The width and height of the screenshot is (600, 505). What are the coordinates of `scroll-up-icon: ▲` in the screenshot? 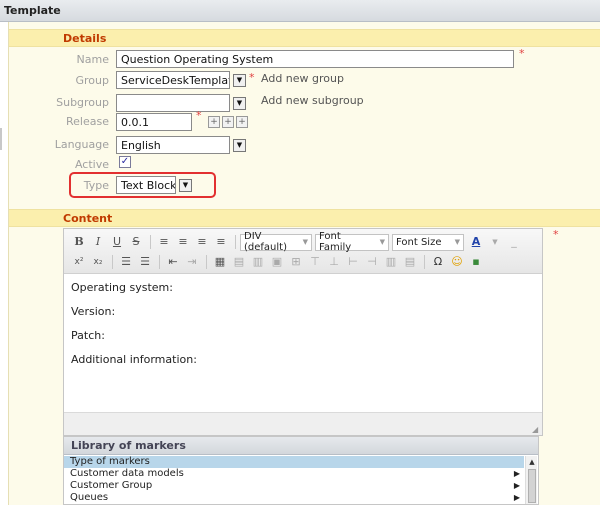 It's located at (532, 462).